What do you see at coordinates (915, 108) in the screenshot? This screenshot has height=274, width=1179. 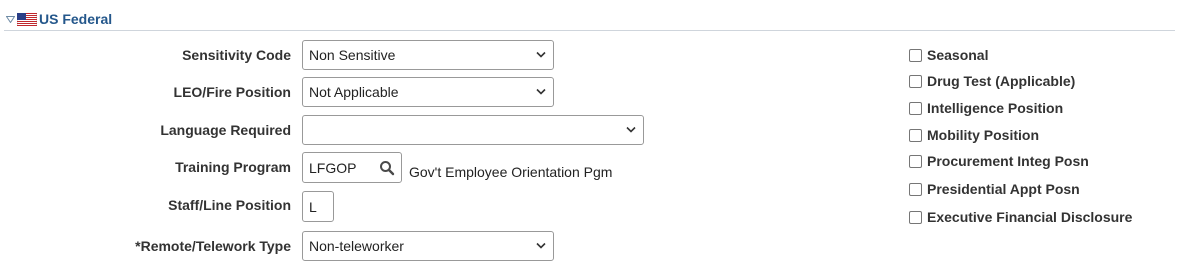 I see `intelligence-position-checkbox` at bounding box center [915, 108].